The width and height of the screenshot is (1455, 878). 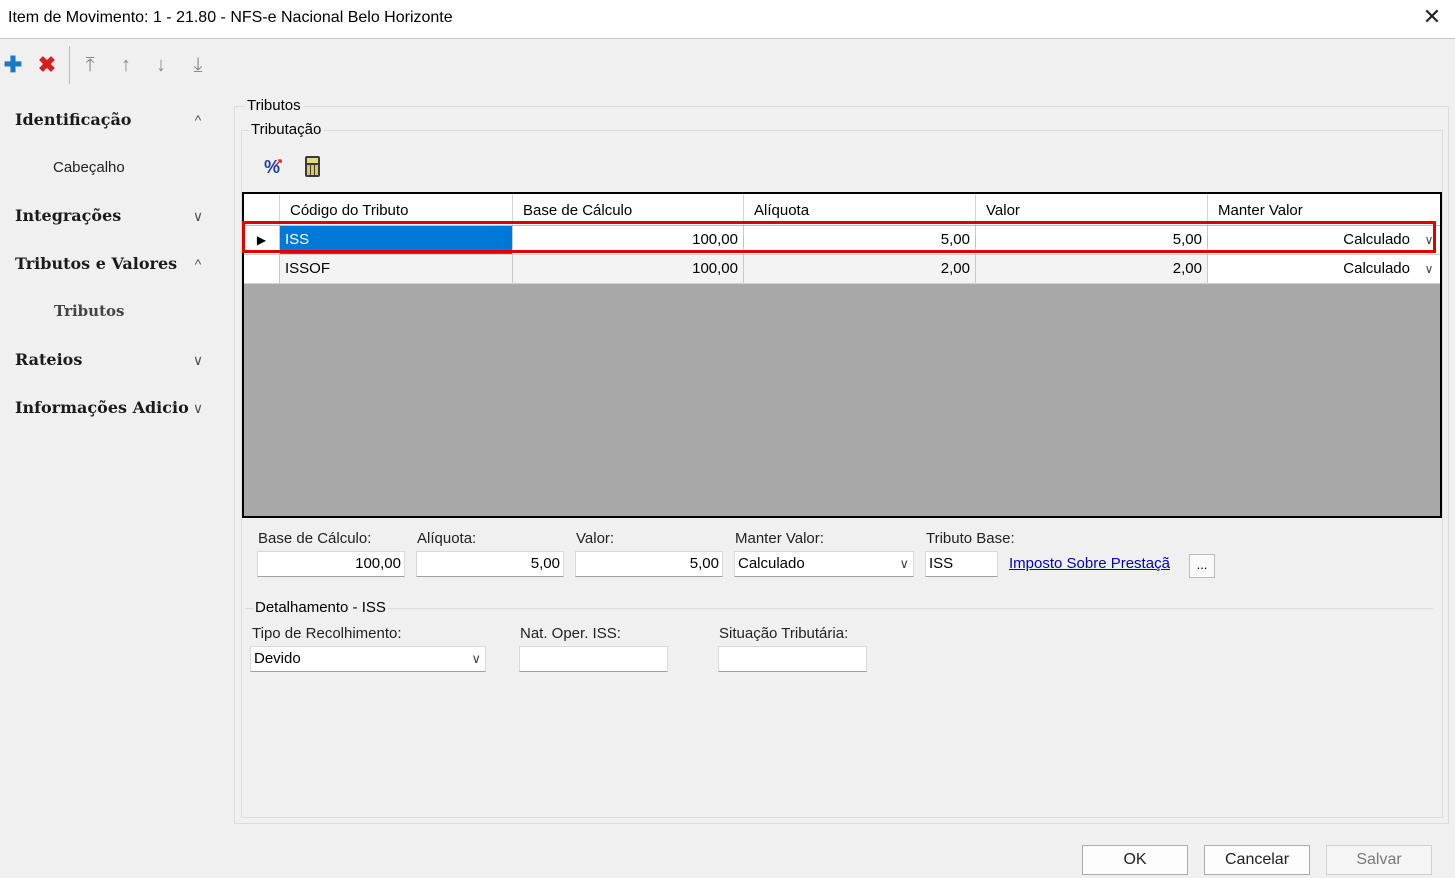 I want to click on sidebar-item-tributos: Tributos, so click(x=89, y=311).